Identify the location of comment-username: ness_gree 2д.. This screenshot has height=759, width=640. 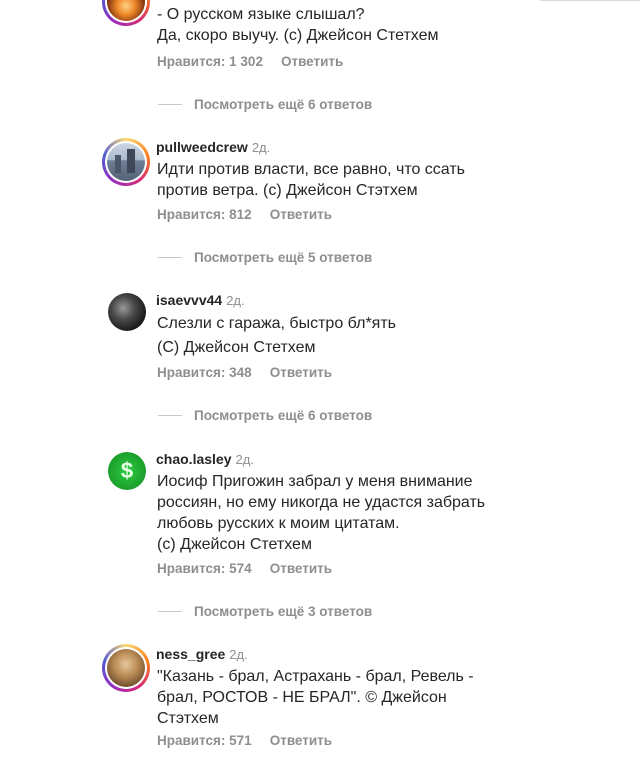
(202, 654).